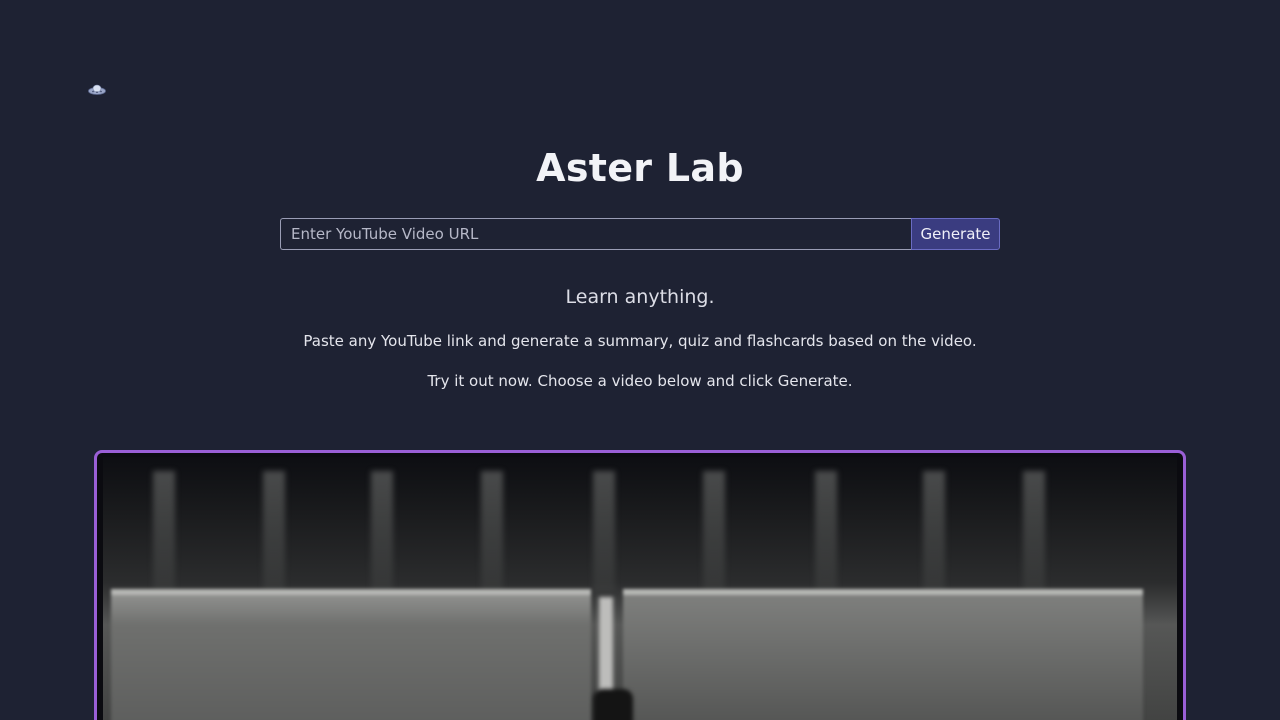  What do you see at coordinates (640, 168) in the screenshot?
I see `page-title: Aster Lab` at bounding box center [640, 168].